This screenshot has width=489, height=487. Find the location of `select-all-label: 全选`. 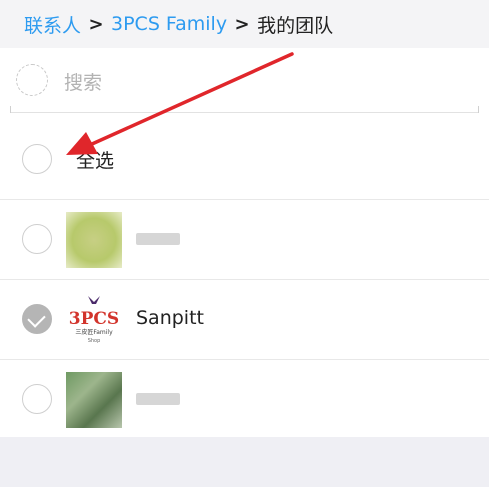

select-all-label: 全选 is located at coordinates (95, 161).